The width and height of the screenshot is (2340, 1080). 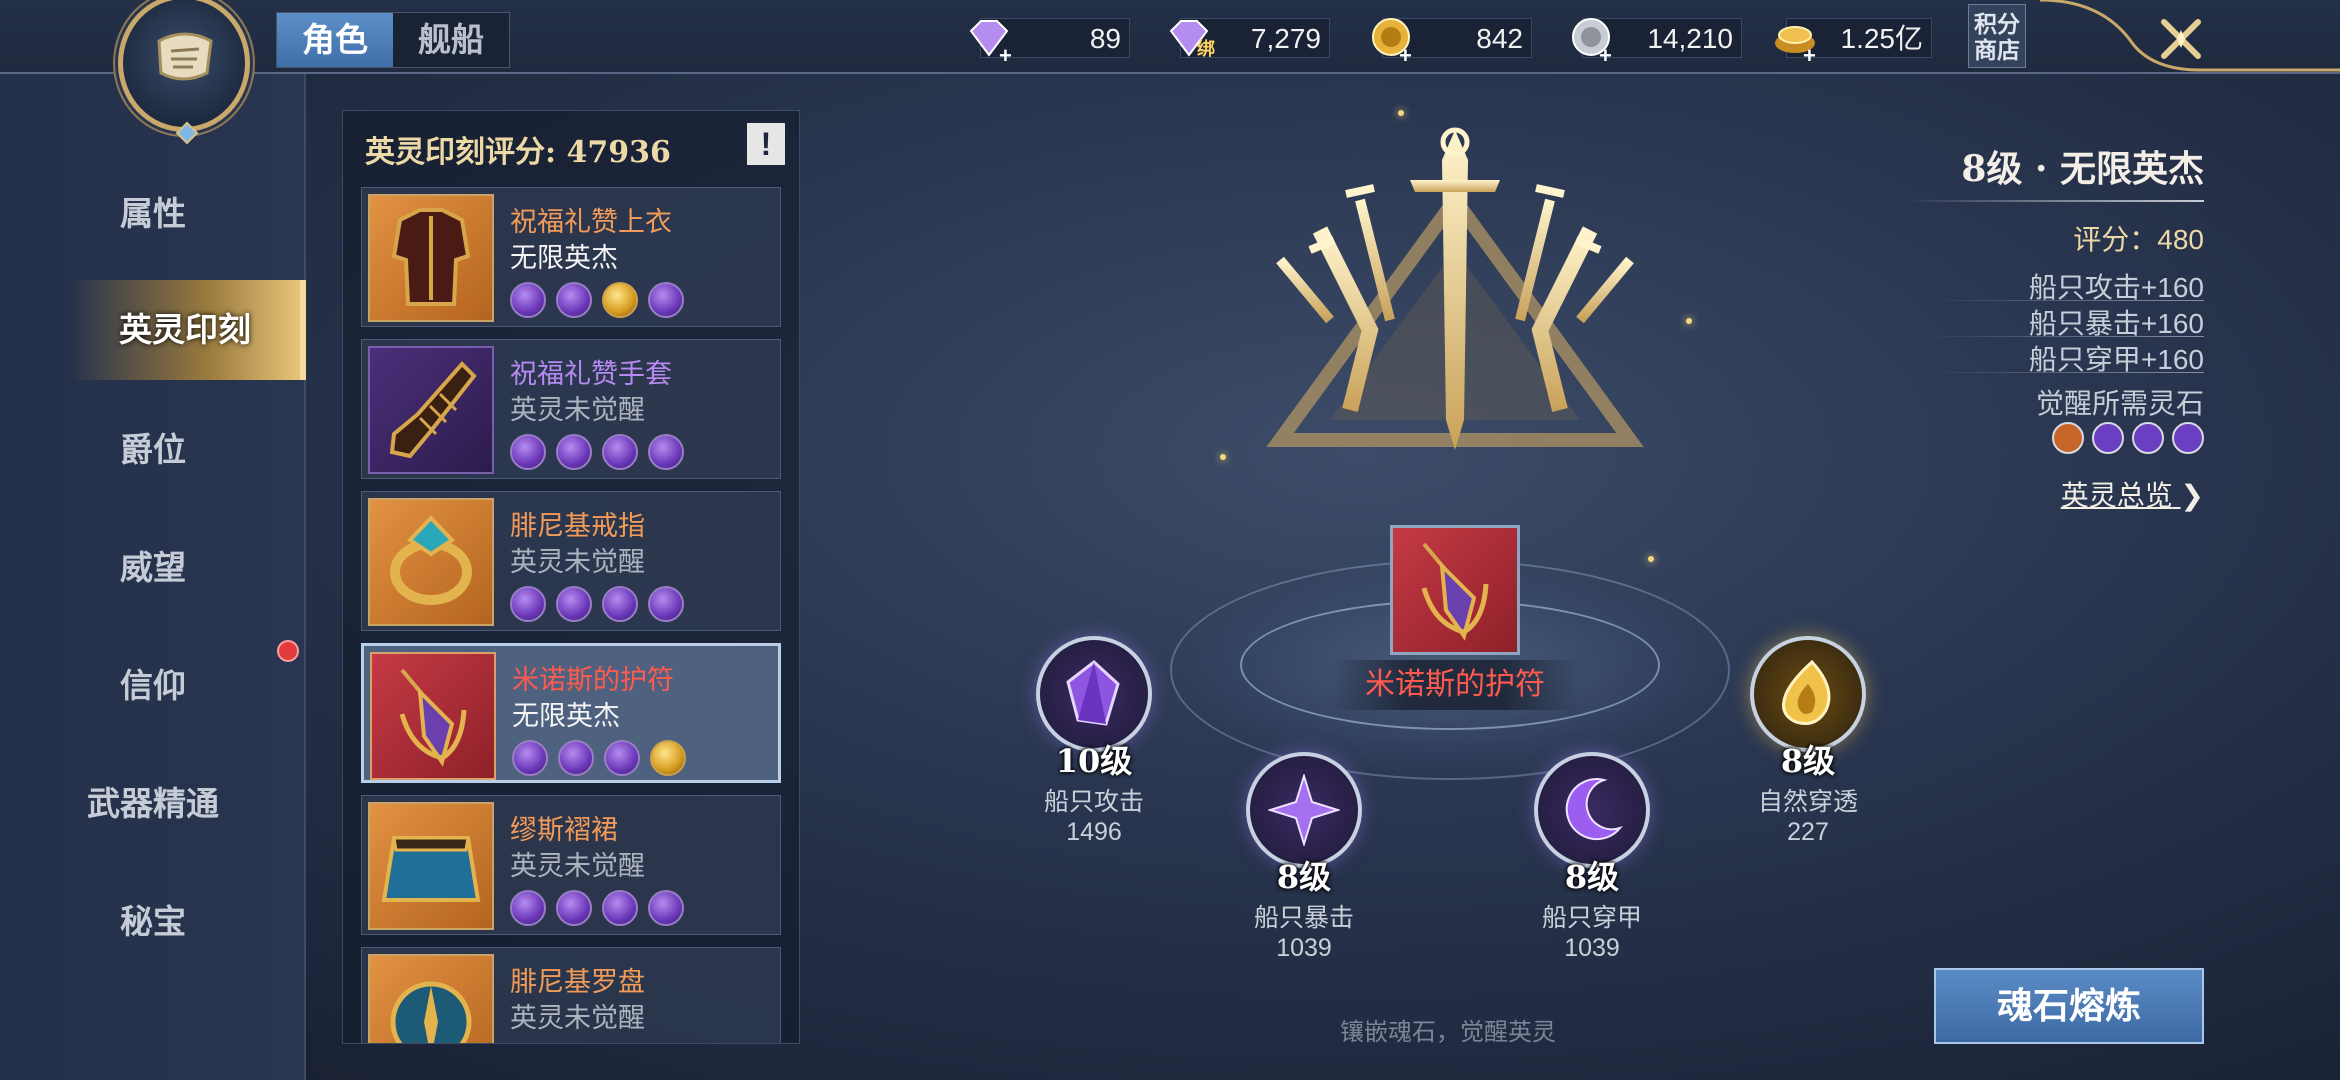 What do you see at coordinates (1093, 802) in the screenshot?
I see `slot-stat-name: 船只攻击` at bounding box center [1093, 802].